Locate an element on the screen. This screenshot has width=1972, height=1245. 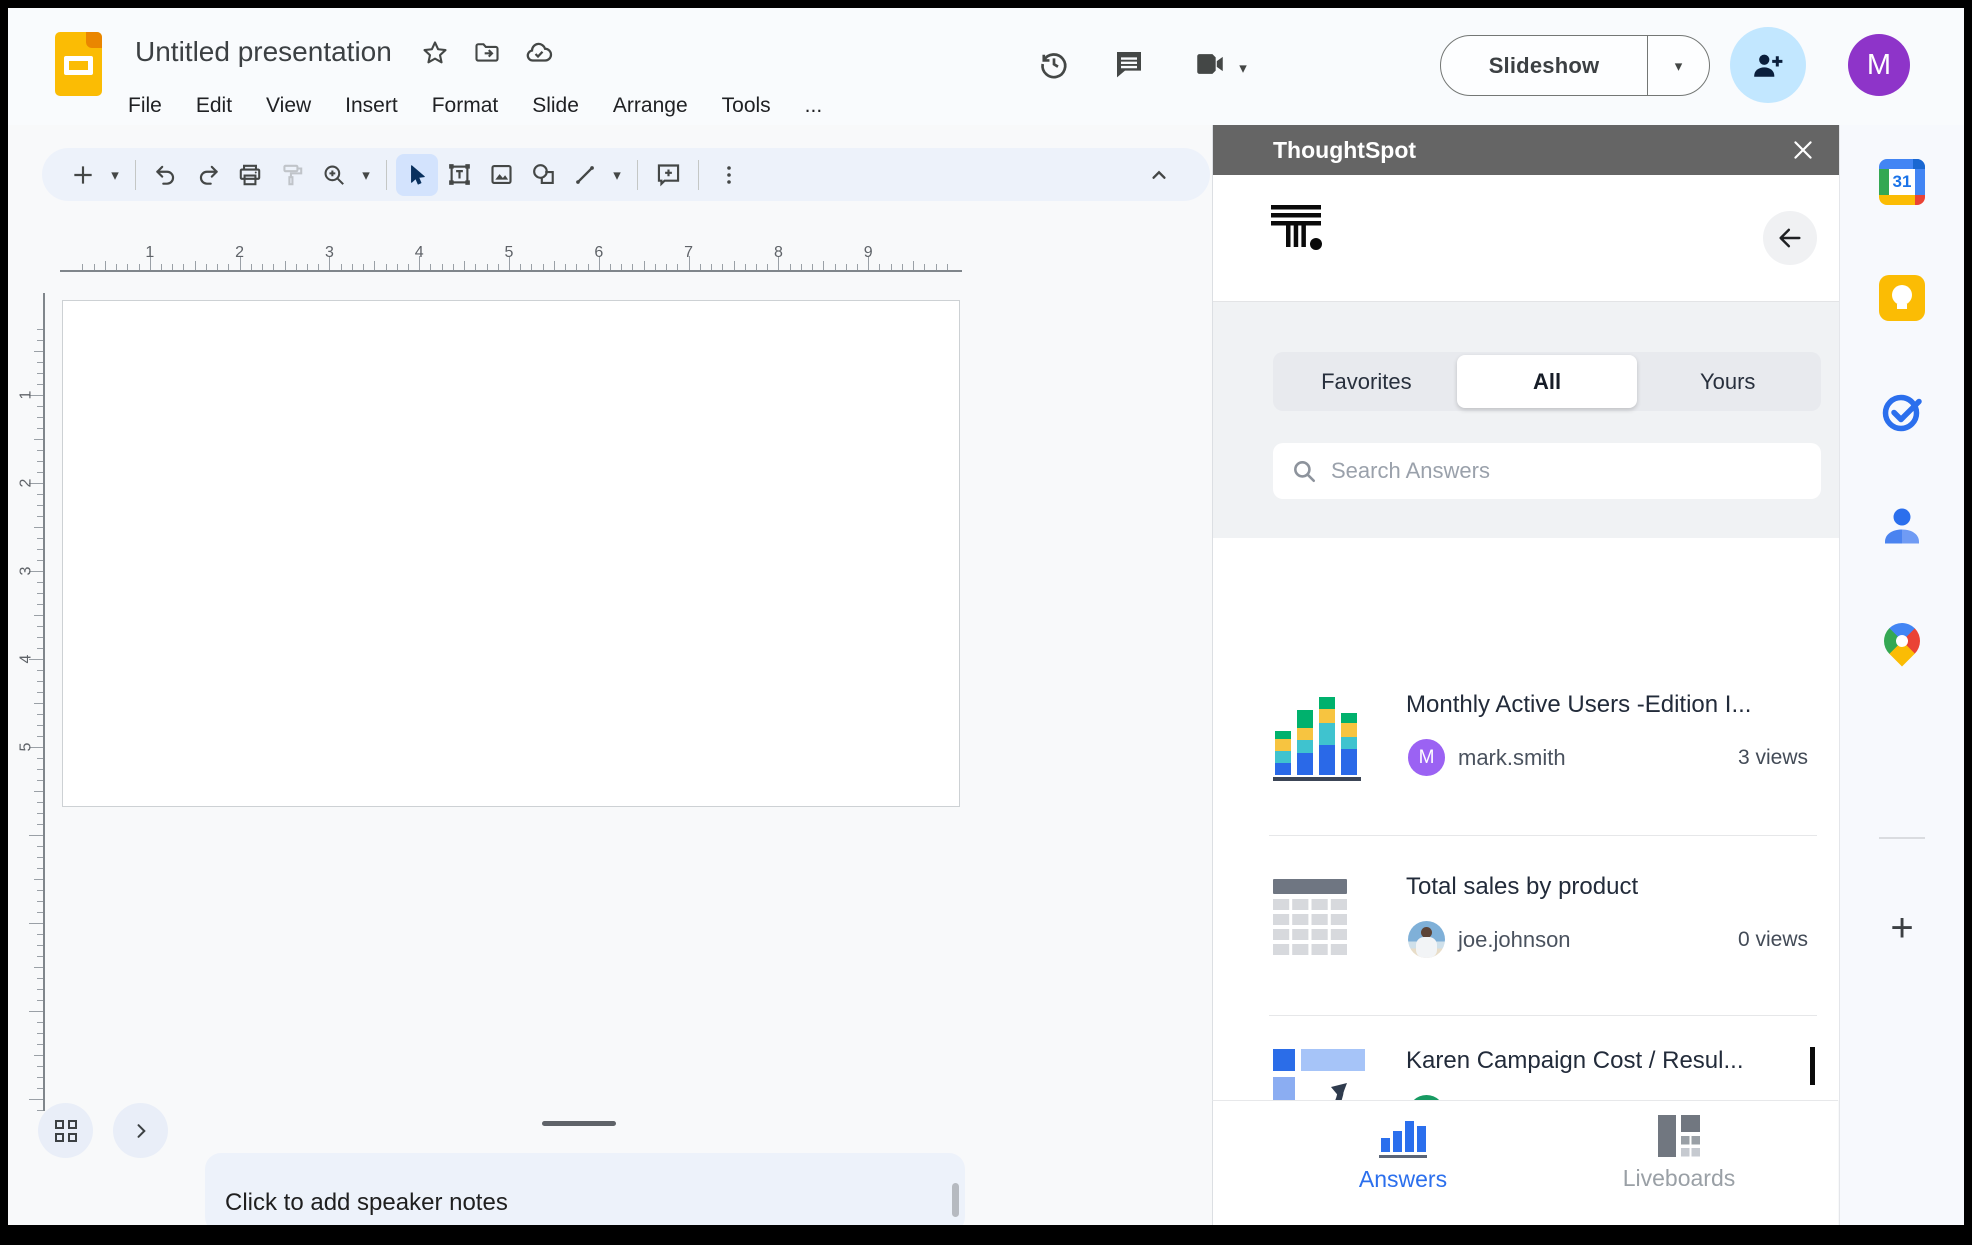
horizontal-ruler: 1 2 3 4 5 6 7 8 9 is located at coordinates (511, 258).